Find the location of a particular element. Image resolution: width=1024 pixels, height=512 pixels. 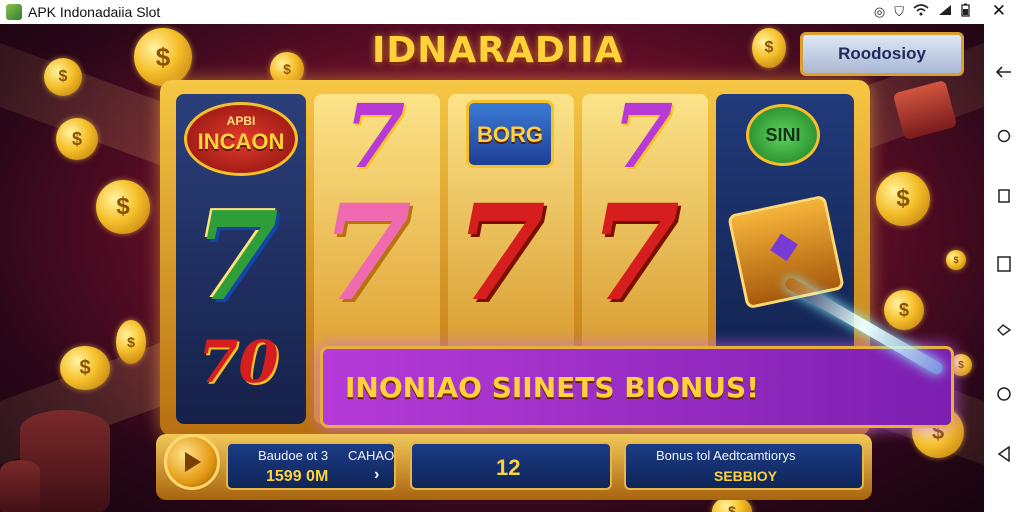

bonus-banner: INONIAO SIINETS BIONUS! is located at coordinates (637, 387).